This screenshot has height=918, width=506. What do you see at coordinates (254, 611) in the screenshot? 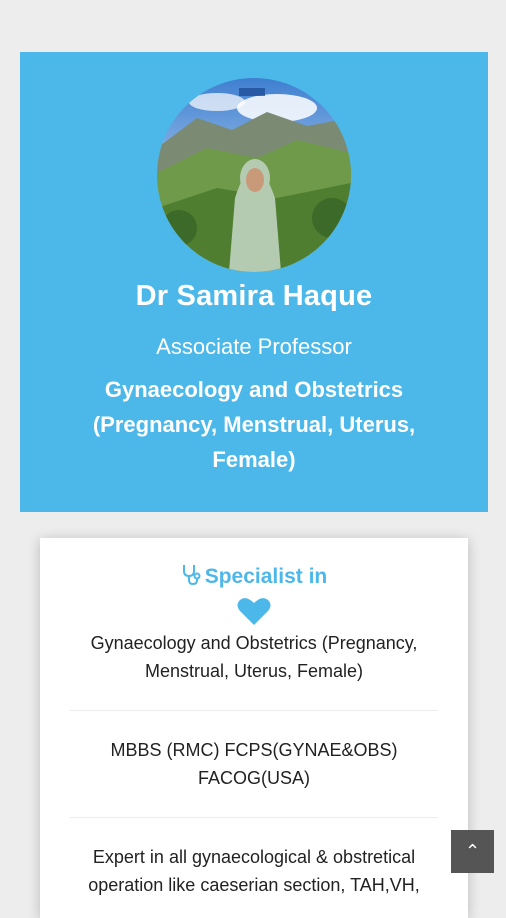
I see `heart-icon` at bounding box center [254, 611].